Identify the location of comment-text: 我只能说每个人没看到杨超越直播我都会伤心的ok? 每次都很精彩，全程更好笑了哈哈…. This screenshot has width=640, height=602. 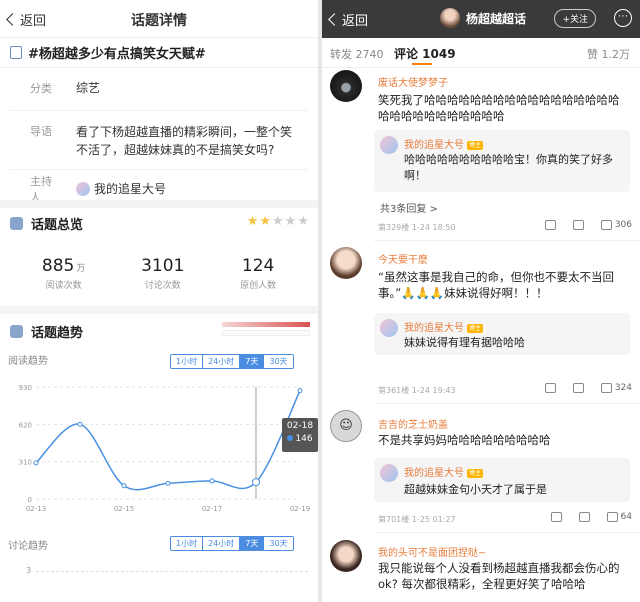
(499, 576).